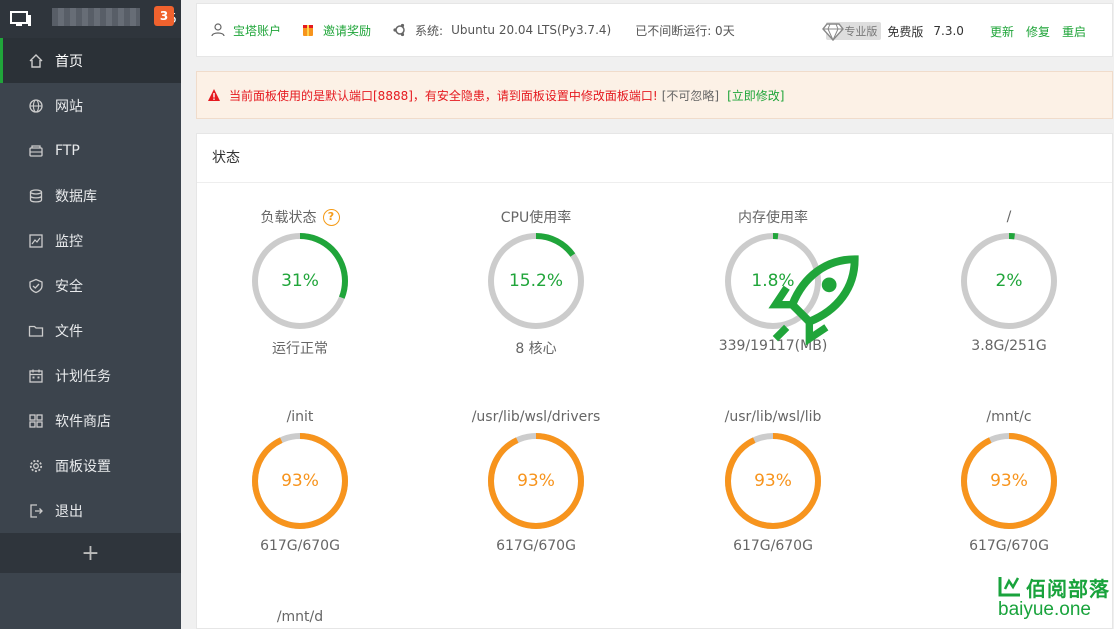 The height and width of the screenshot is (629, 1114). Describe the element at coordinates (36, 286) in the screenshot. I see `shield-icon` at that location.